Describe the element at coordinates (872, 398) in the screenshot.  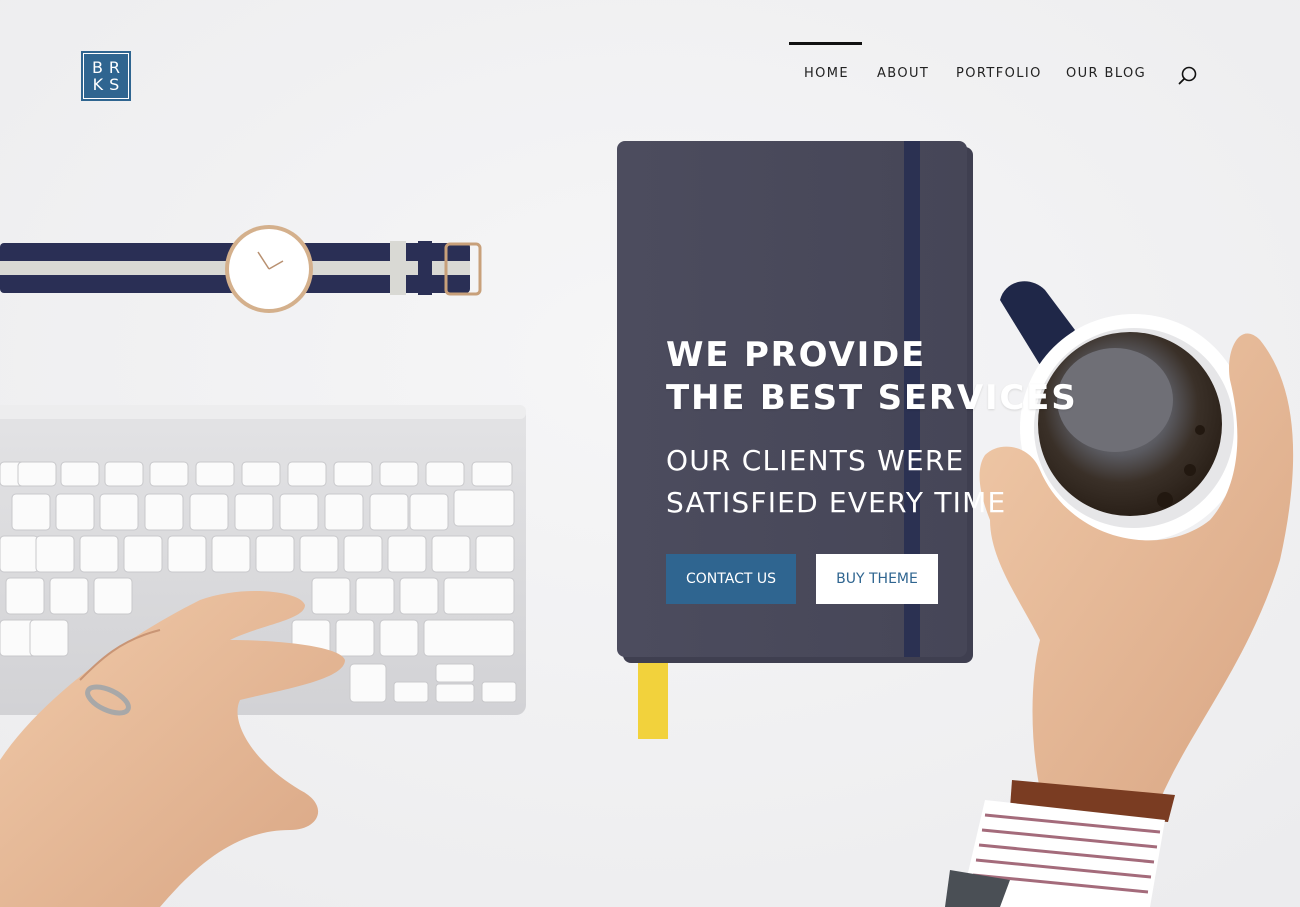
I see `hero-title-line2: THE BEST SERVICES` at that location.